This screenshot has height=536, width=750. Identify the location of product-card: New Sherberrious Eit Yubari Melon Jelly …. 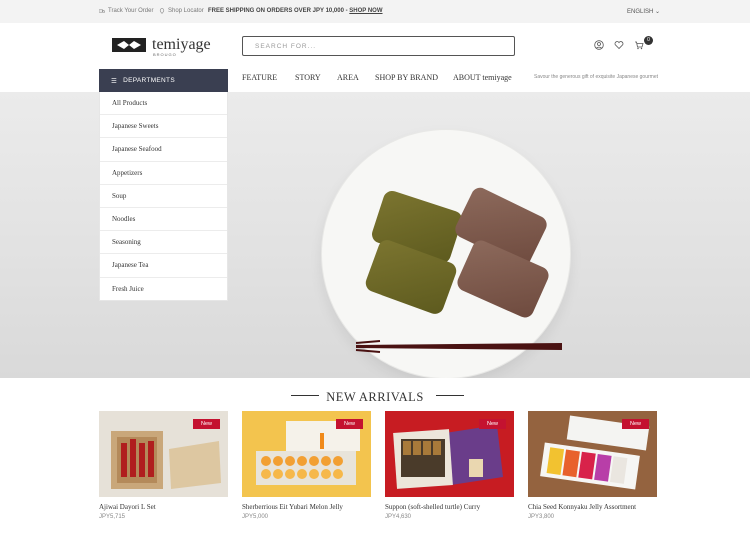
(306, 465).